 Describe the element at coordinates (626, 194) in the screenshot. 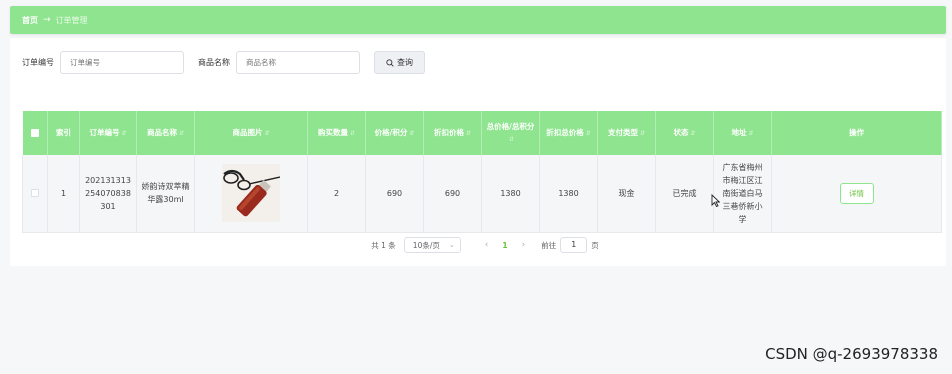

I see `cell-pay-type: 现金` at that location.